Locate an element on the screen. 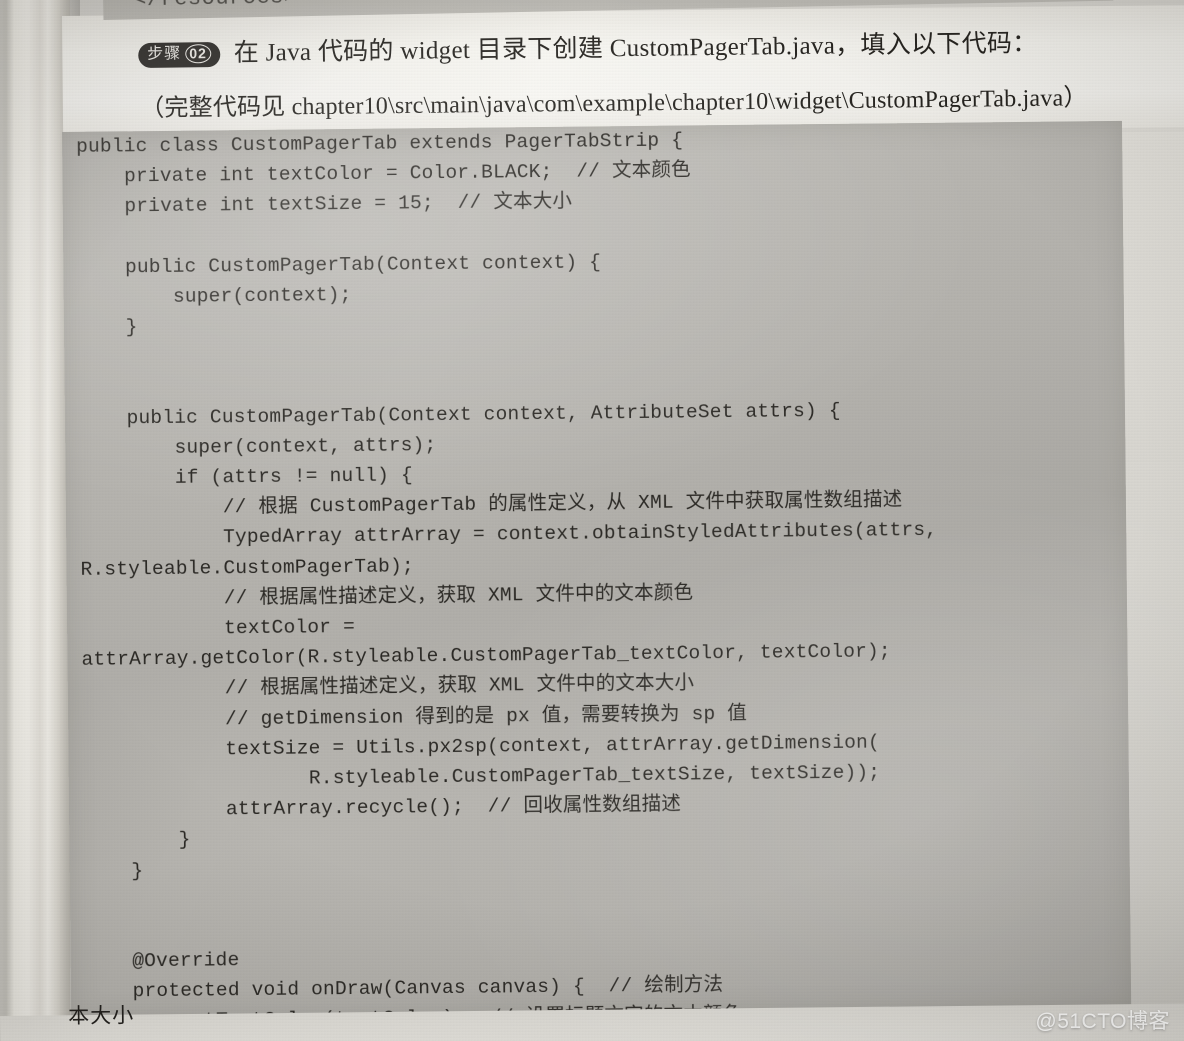  cutoff-code-text: </resources> is located at coordinates (215, 6).